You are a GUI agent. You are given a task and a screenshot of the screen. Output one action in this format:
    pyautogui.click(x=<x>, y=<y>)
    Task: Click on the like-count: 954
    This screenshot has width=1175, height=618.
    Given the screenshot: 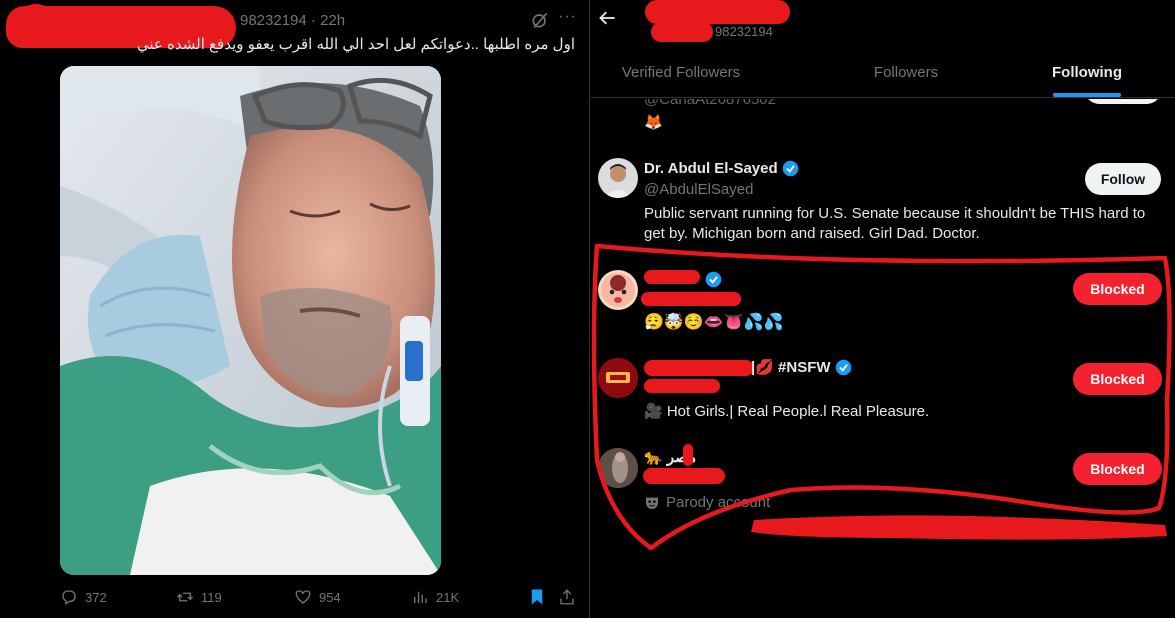 What is the action you would take?
    pyautogui.click(x=330, y=597)
    